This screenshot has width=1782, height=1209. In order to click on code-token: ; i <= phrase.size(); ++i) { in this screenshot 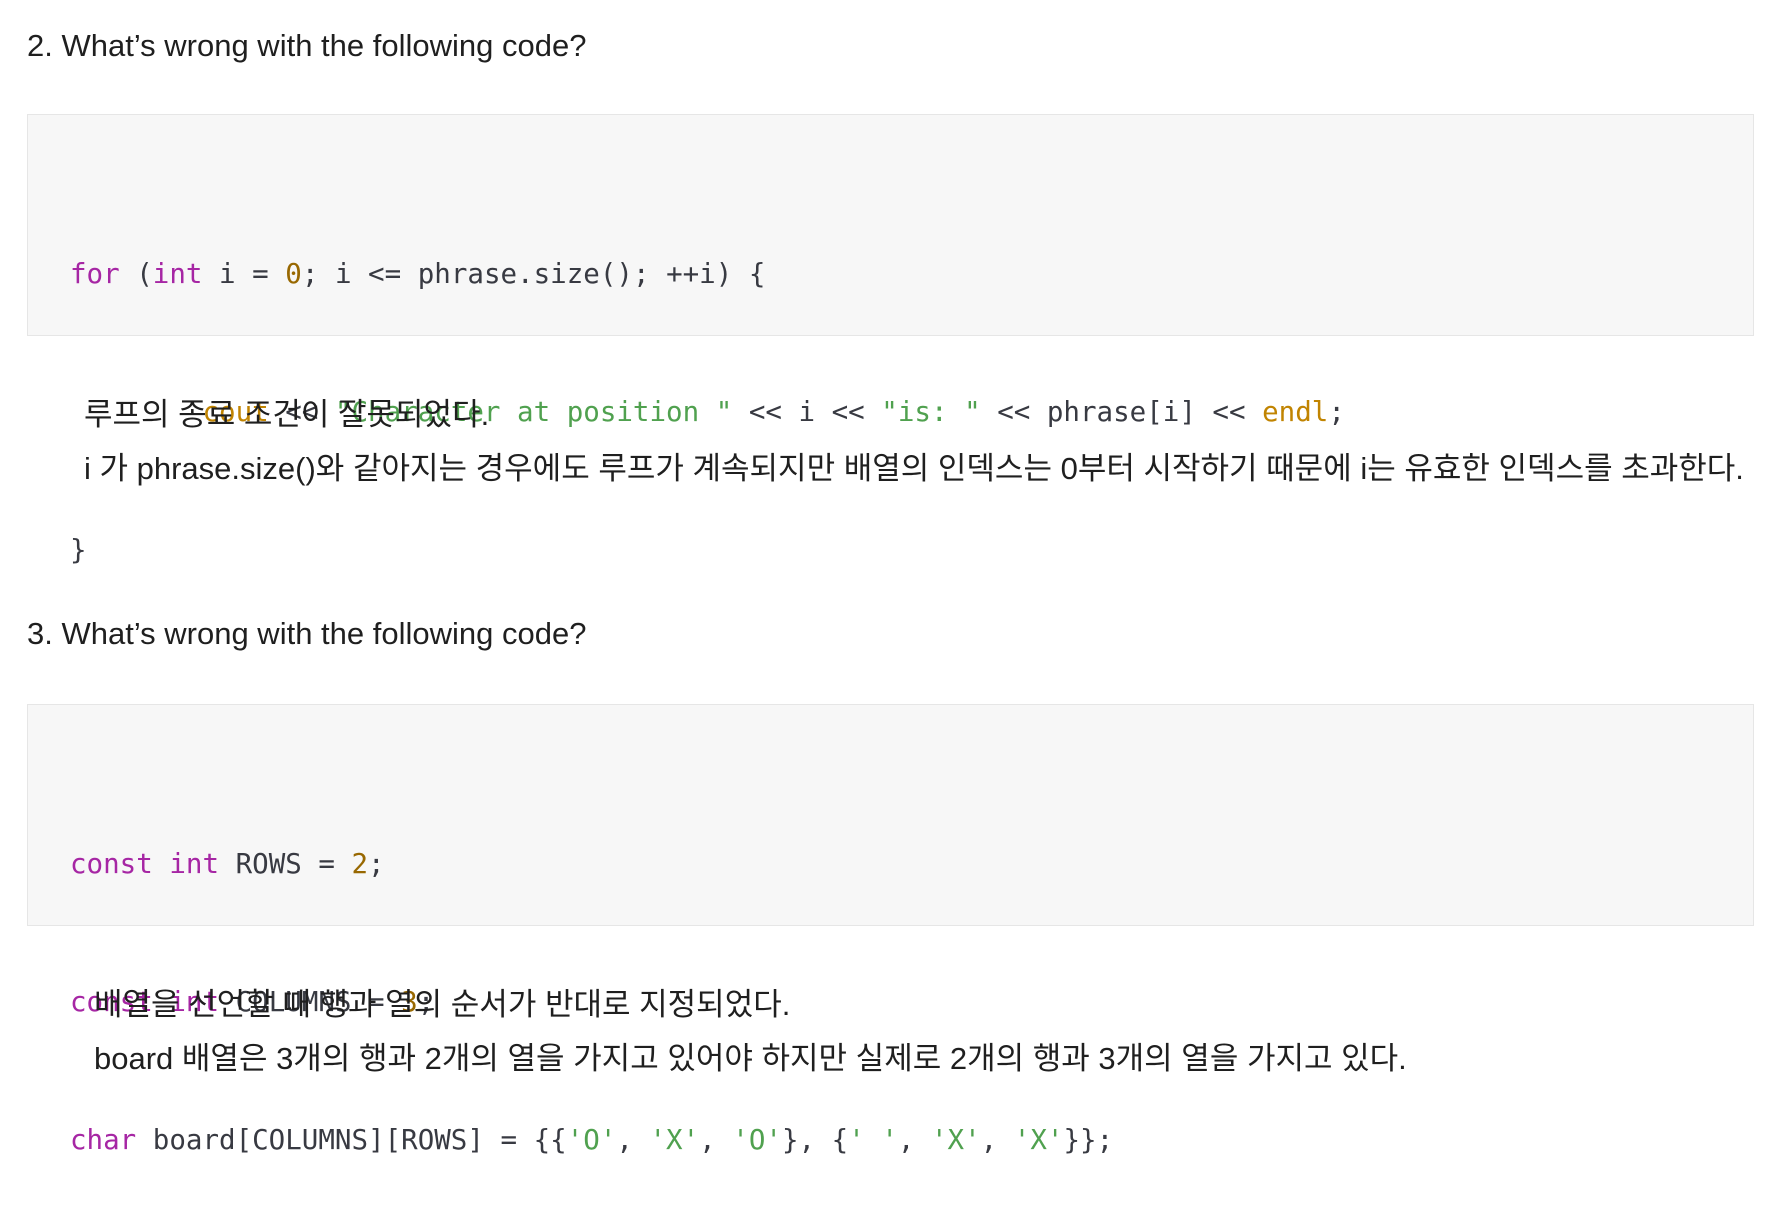, I will do `click(533, 274)`.